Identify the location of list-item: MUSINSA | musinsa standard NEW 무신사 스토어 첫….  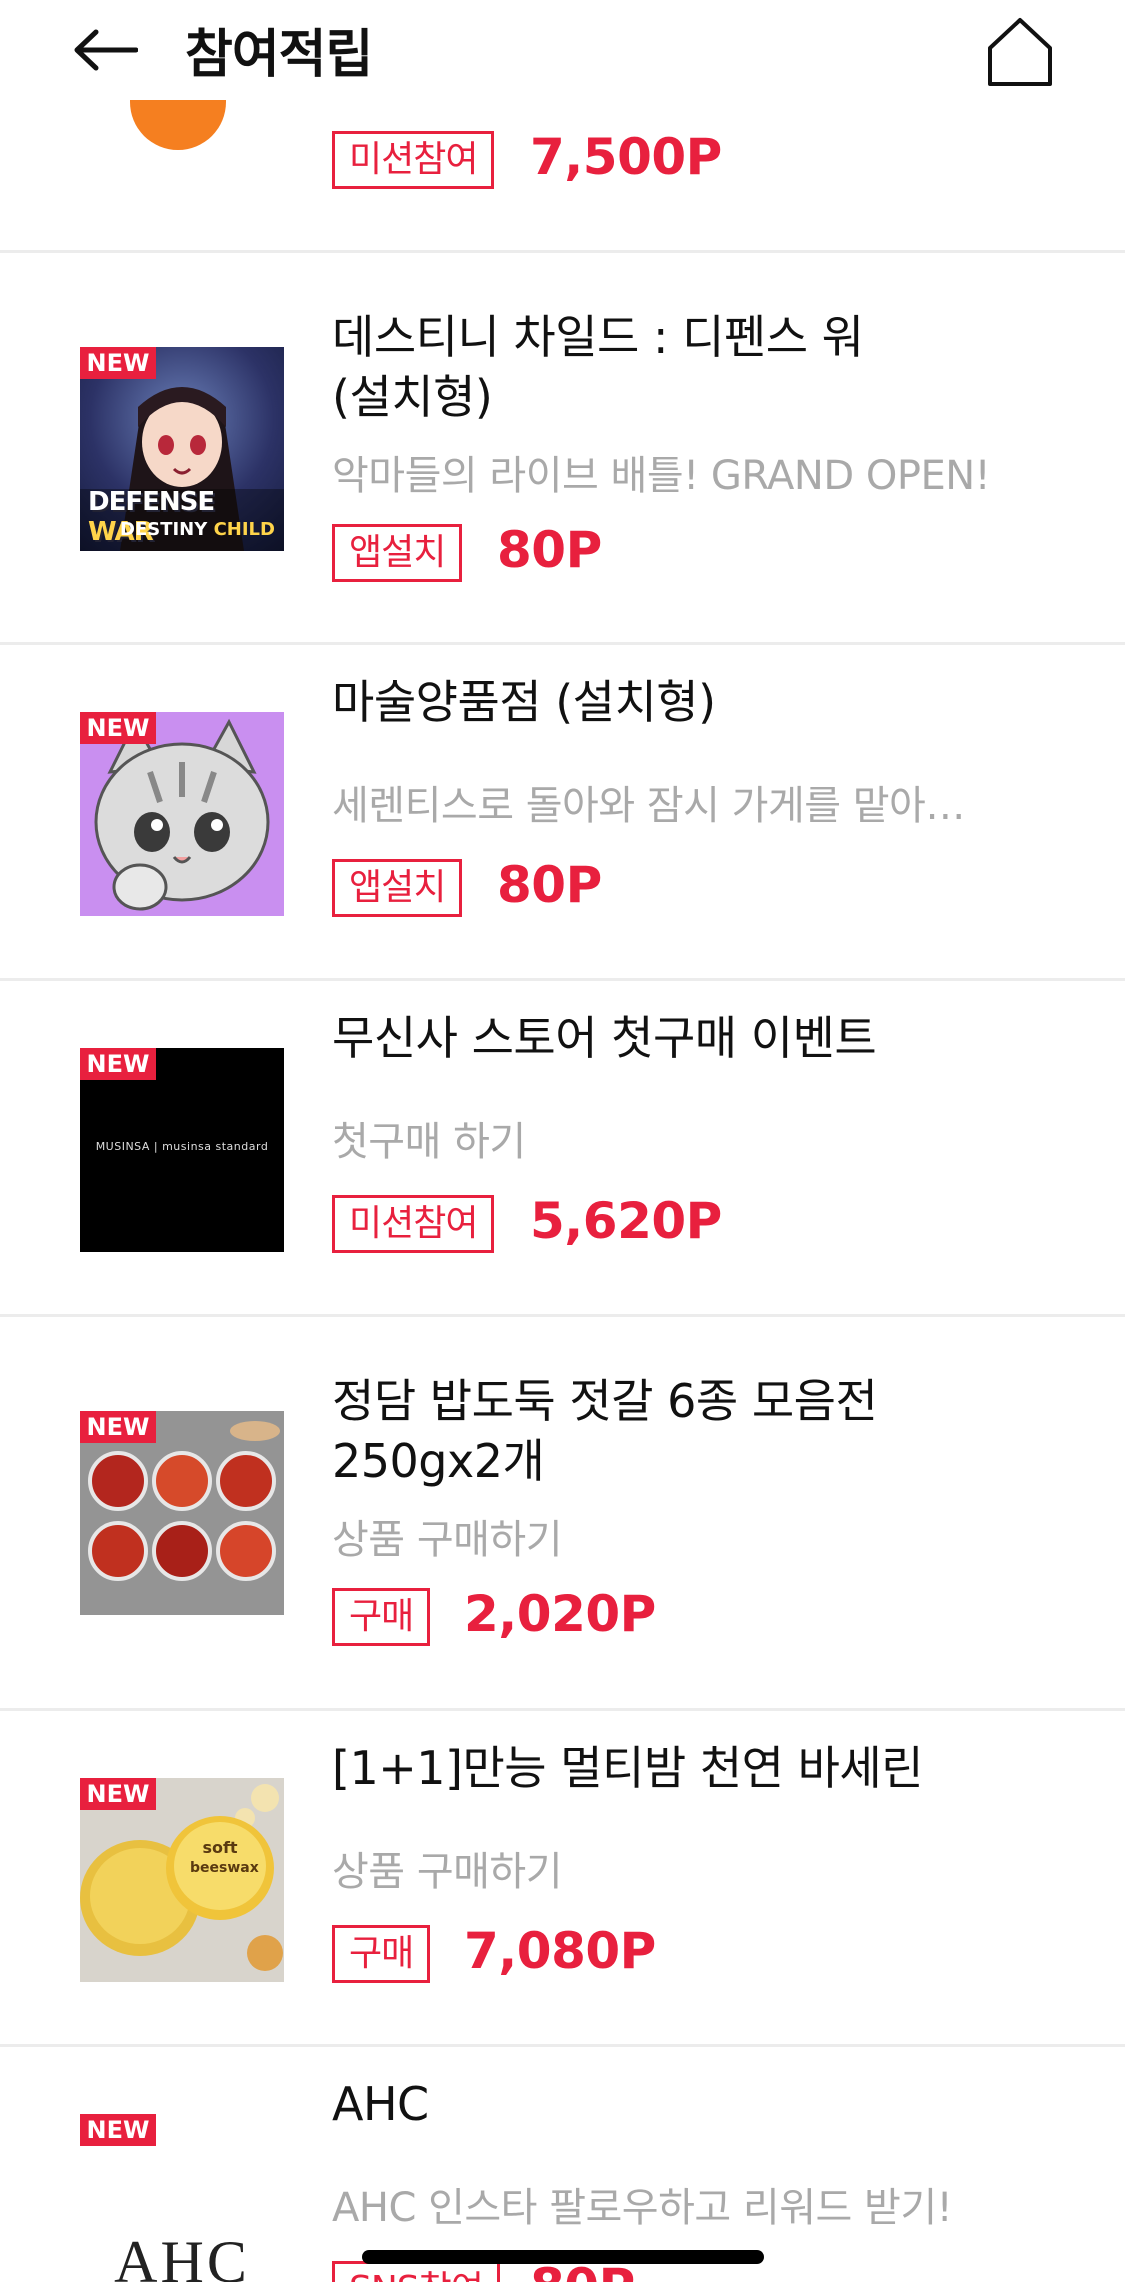
(562, 1149).